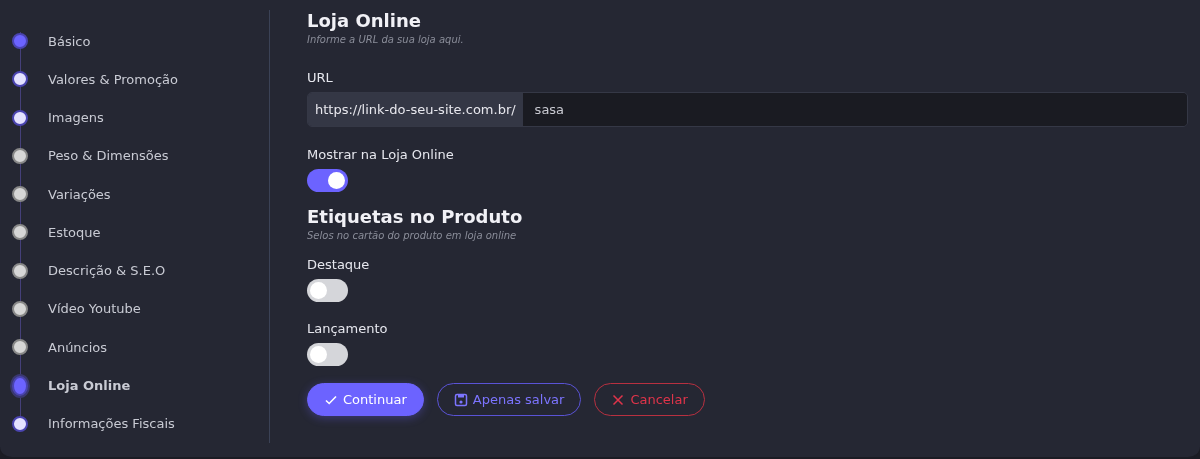 The image size is (1200, 459). Describe the element at coordinates (386, 39) in the screenshot. I see `section-subtitle: Informe a URL da sua loja aqui.` at that location.